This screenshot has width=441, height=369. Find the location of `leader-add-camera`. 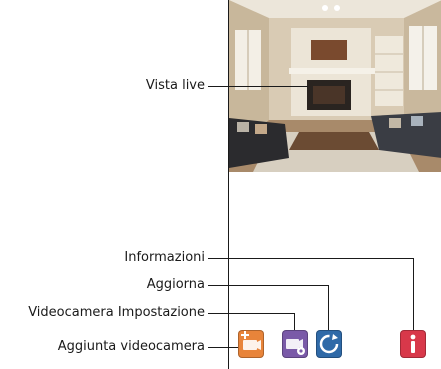

leader-add-camera is located at coordinates (223, 347).